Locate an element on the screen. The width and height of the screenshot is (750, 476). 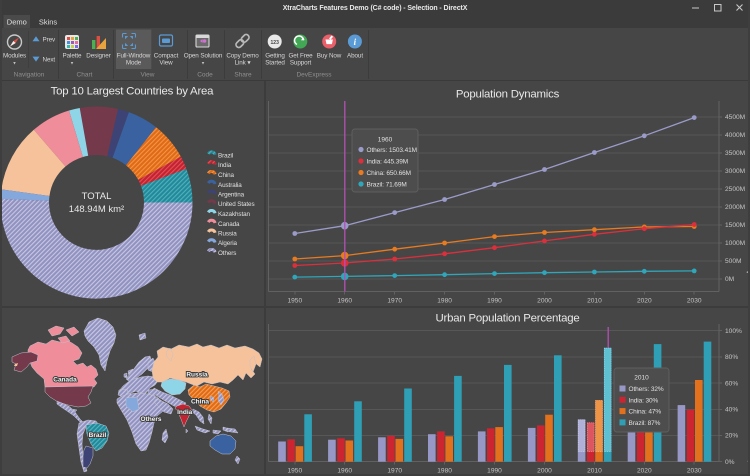
svg-text: Urban Population Percentage is located at coordinates (507, 319).